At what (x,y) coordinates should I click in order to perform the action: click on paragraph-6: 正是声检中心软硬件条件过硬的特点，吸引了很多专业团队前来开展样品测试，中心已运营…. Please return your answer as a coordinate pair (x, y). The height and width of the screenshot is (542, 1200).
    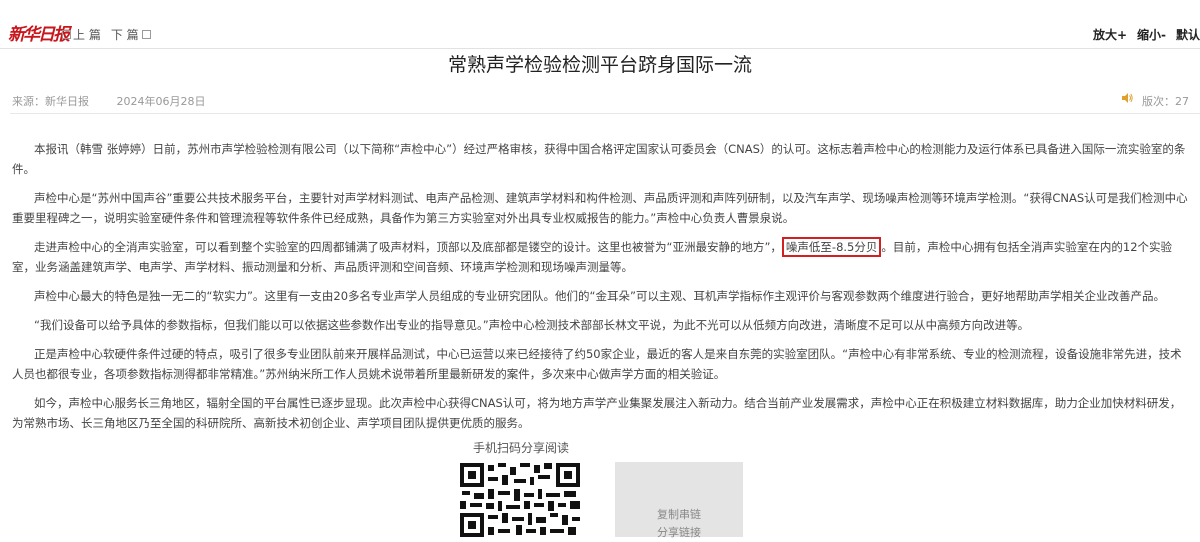
    Looking at the image, I should click on (597, 364).